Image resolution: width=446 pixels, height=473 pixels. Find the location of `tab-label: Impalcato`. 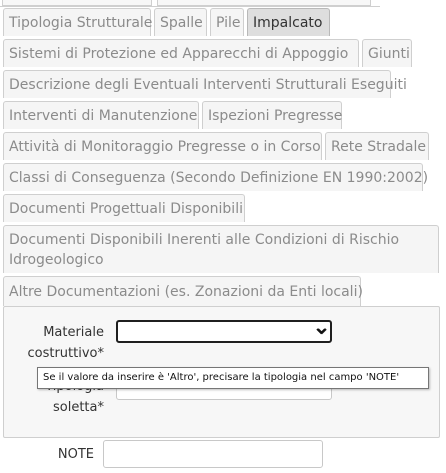

tab-label: Impalcato is located at coordinates (288, 22).